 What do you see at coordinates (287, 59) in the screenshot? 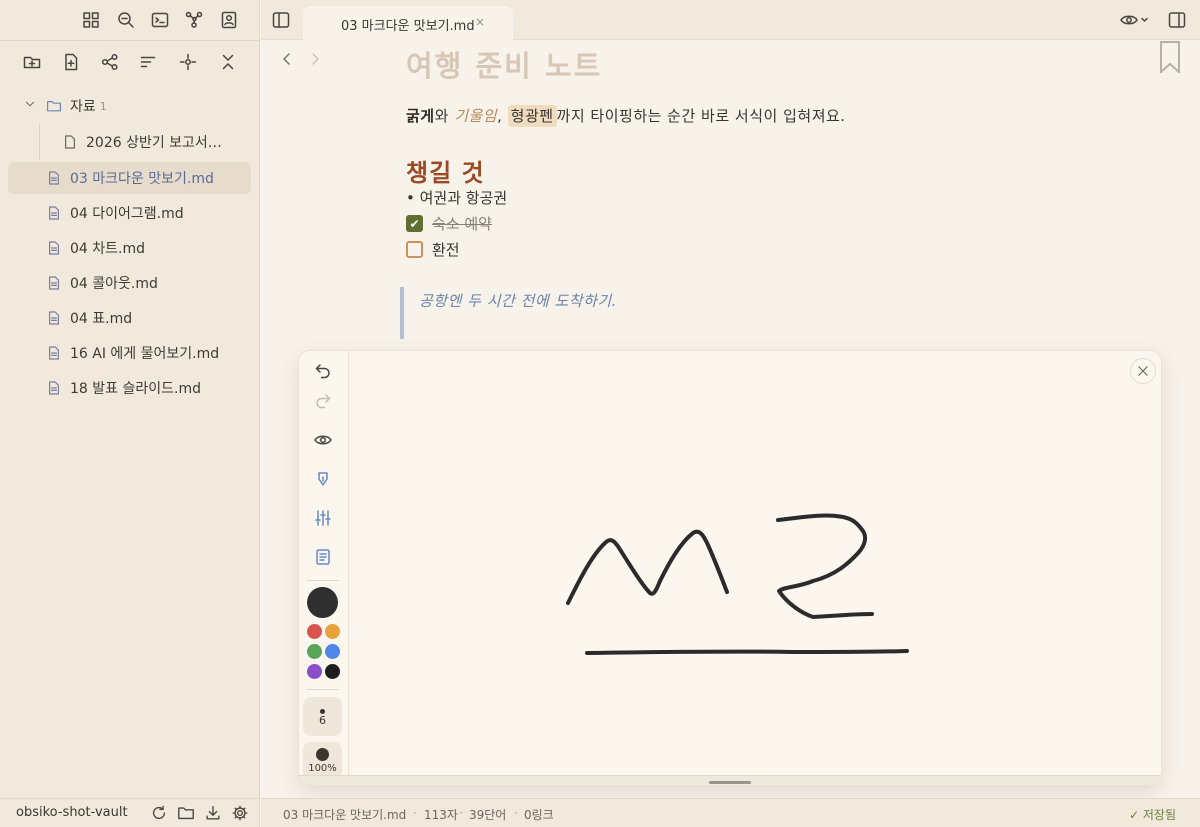
I see `back-arrow-icon` at bounding box center [287, 59].